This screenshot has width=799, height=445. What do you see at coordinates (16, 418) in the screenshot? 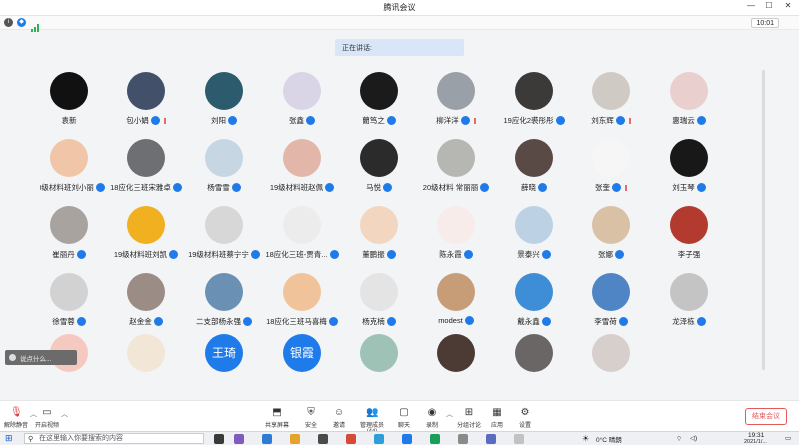
I see `mute-button: 🎙 解除静音` at bounding box center [16, 418].